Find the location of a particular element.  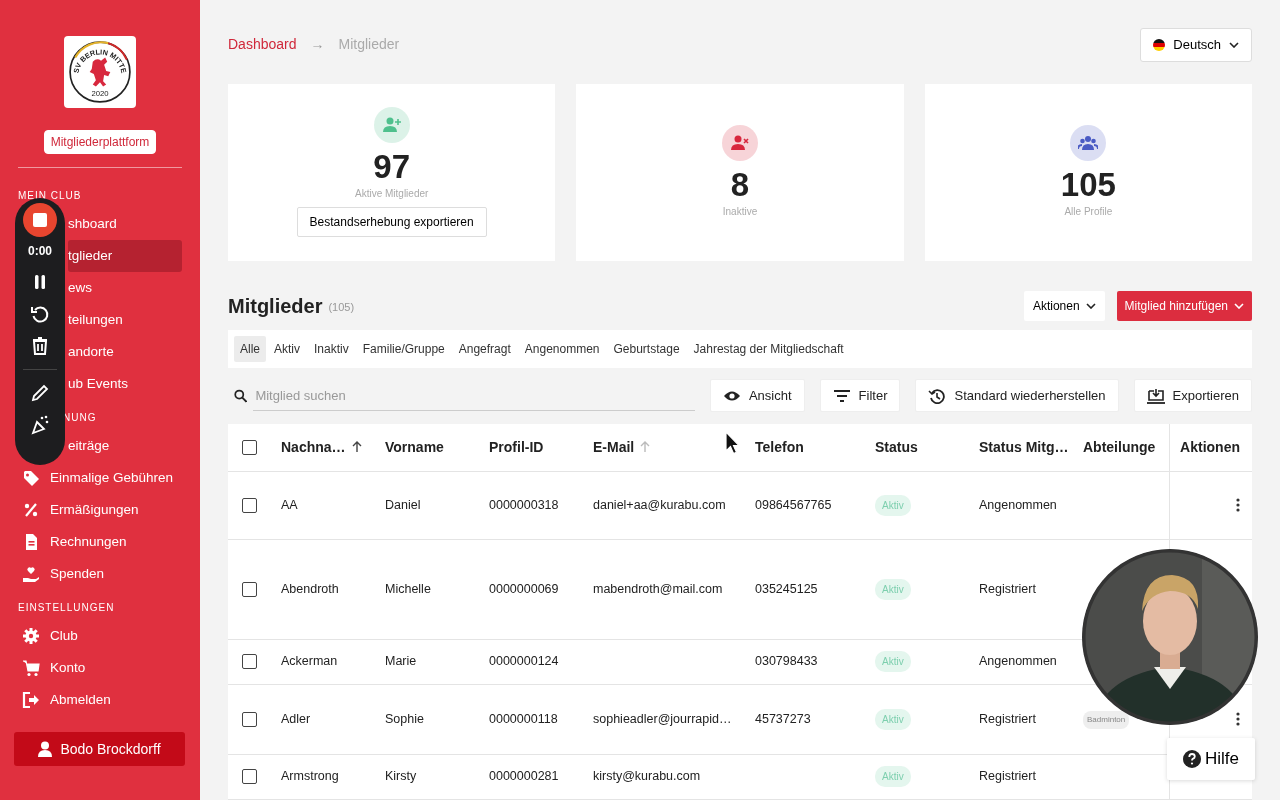

platform-button: Mitgliederplattform is located at coordinates (100, 142).